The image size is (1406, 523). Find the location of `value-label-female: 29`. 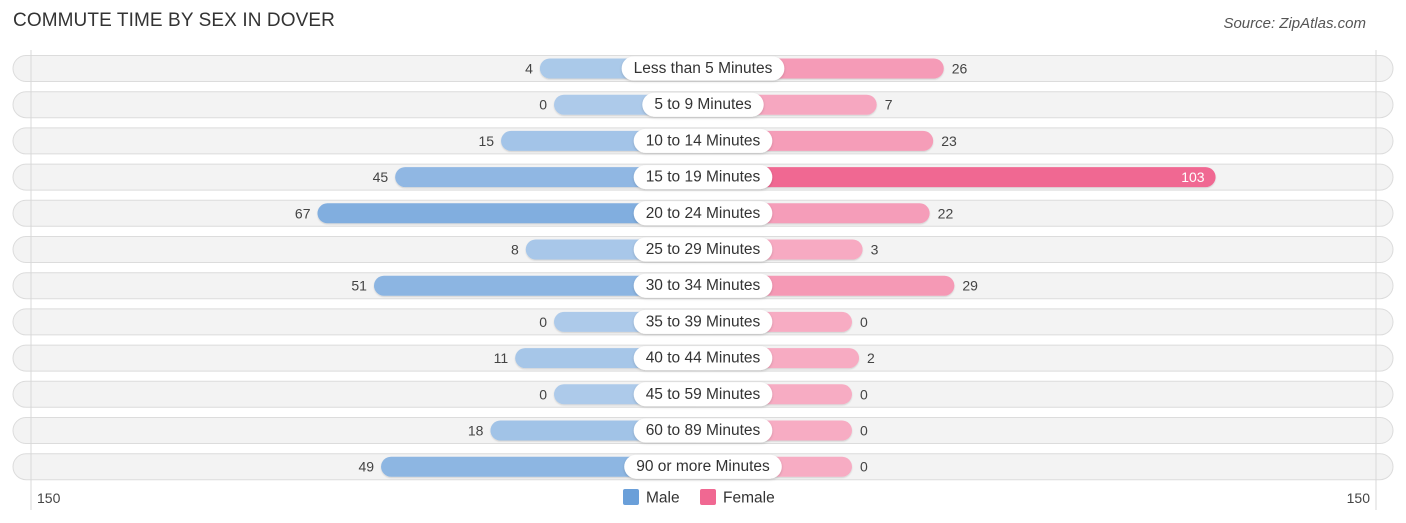

value-label-female: 29 is located at coordinates (970, 286).